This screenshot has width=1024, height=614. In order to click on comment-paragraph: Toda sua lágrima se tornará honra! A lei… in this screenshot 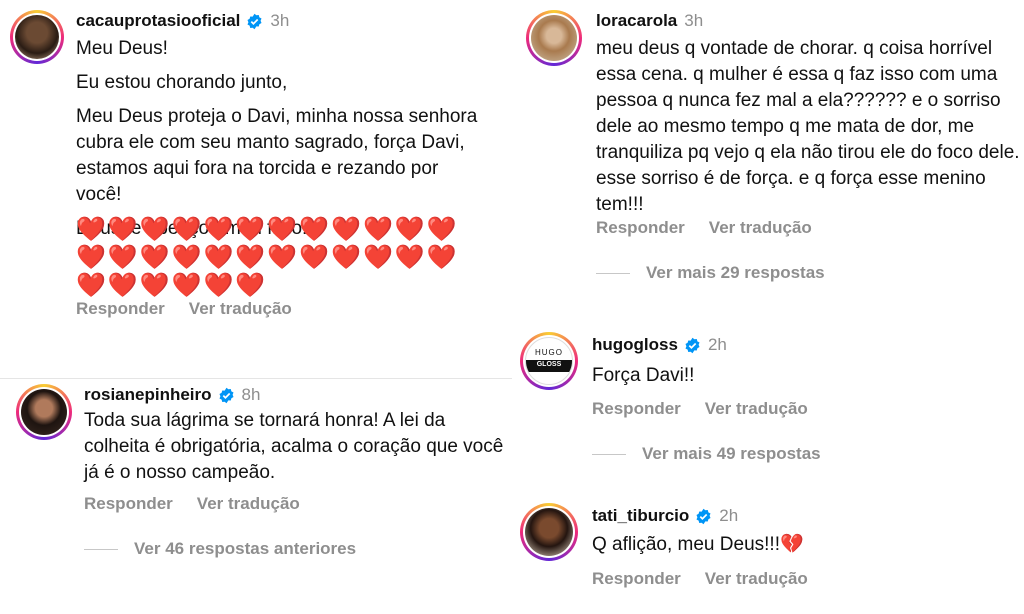, I will do `click(294, 446)`.